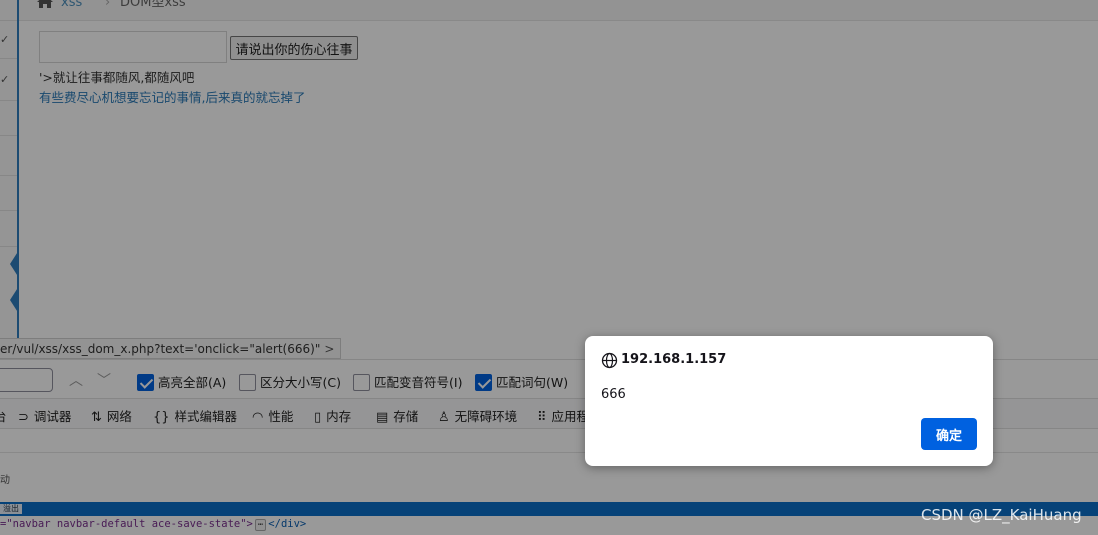 Image resolution: width=1098 pixels, height=535 pixels. Describe the element at coordinates (949, 434) in the screenshot. I see `ok-button: 确定` at that location.